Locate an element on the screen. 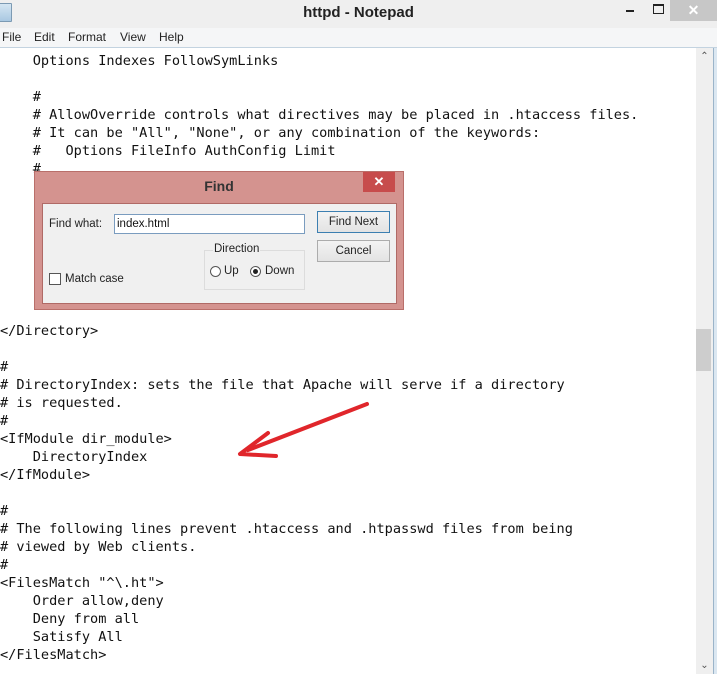 This screenshot has width=717, height=674. match-case-label: Match case is located at coordinates (94, 279).